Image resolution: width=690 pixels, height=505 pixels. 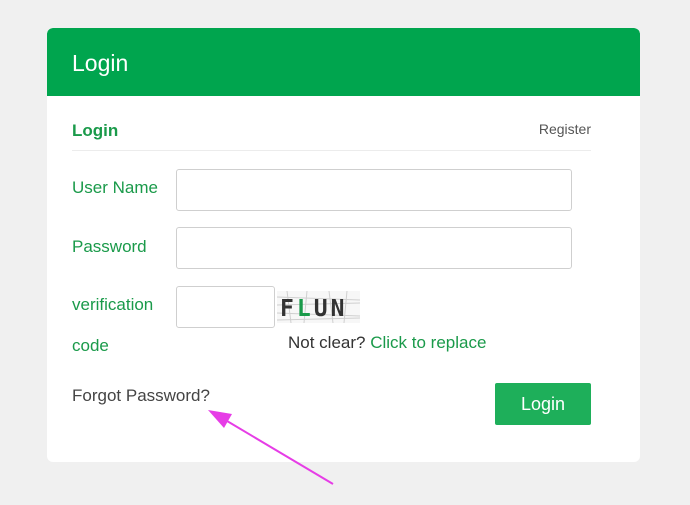 I want to click on header-title: Login, so click(x=100, y=63).